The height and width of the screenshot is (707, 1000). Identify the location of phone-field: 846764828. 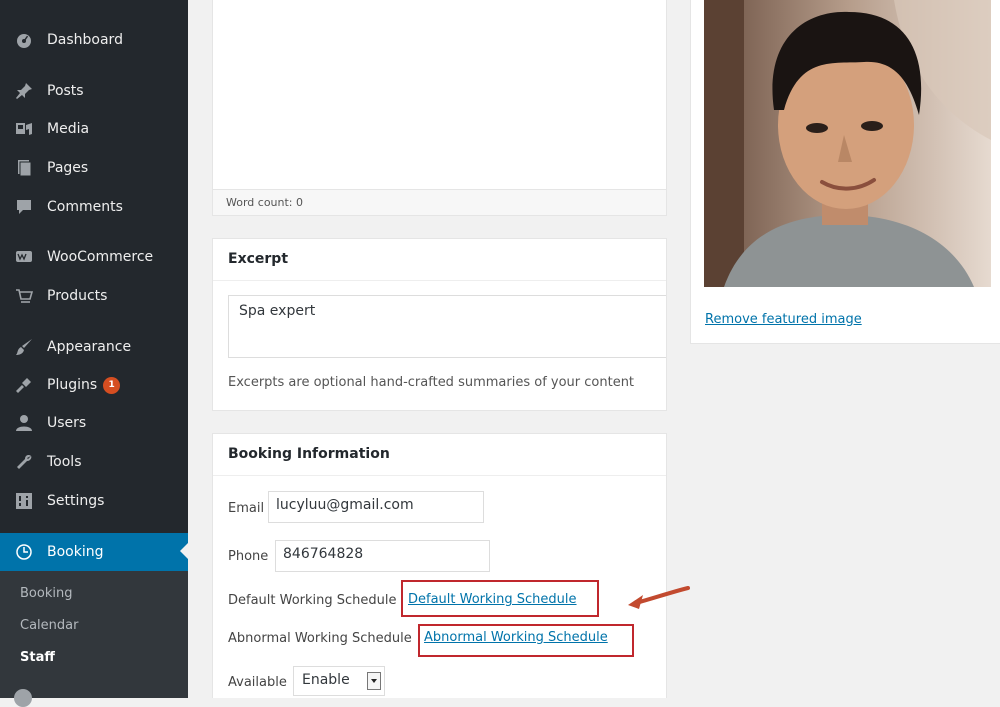
(382, 556).